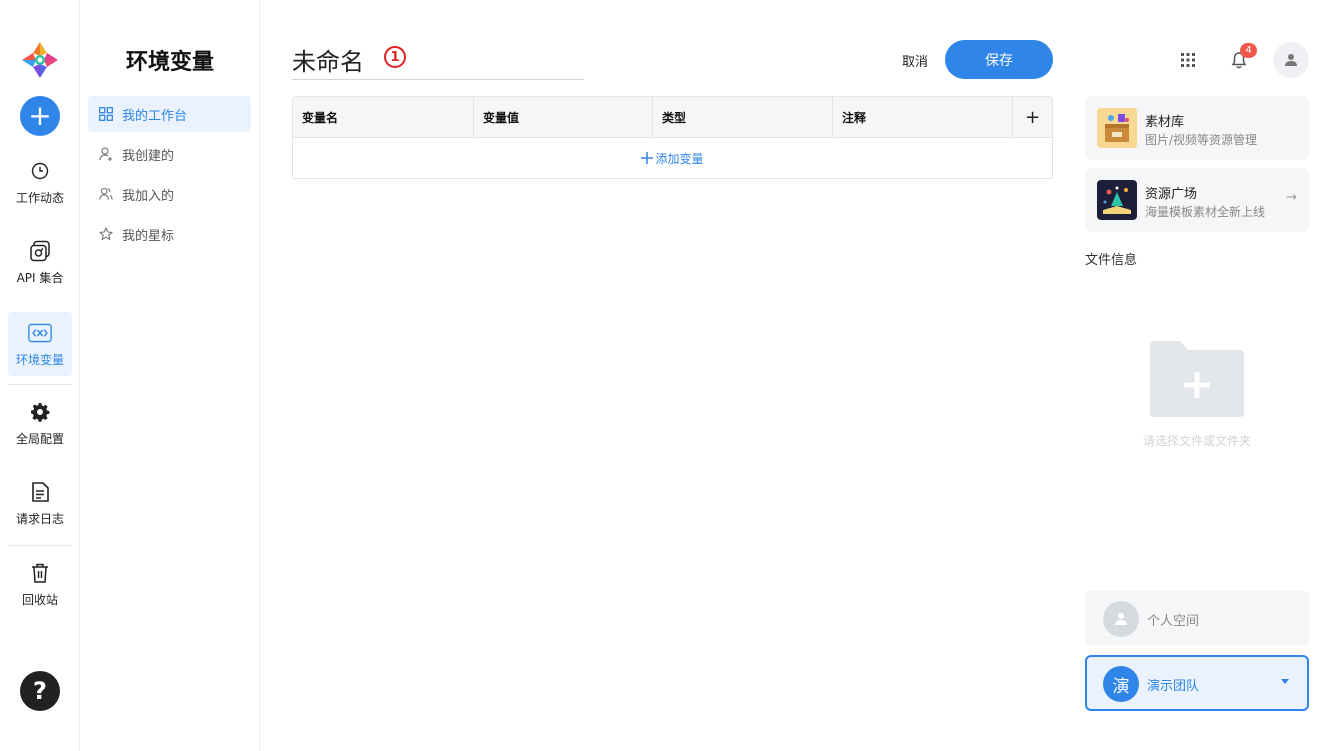 The width and height of the screenshot is (1341, 751). Describe the element at coordinates (647, 158) in the screenshot. I see `plus-icon` at that location.